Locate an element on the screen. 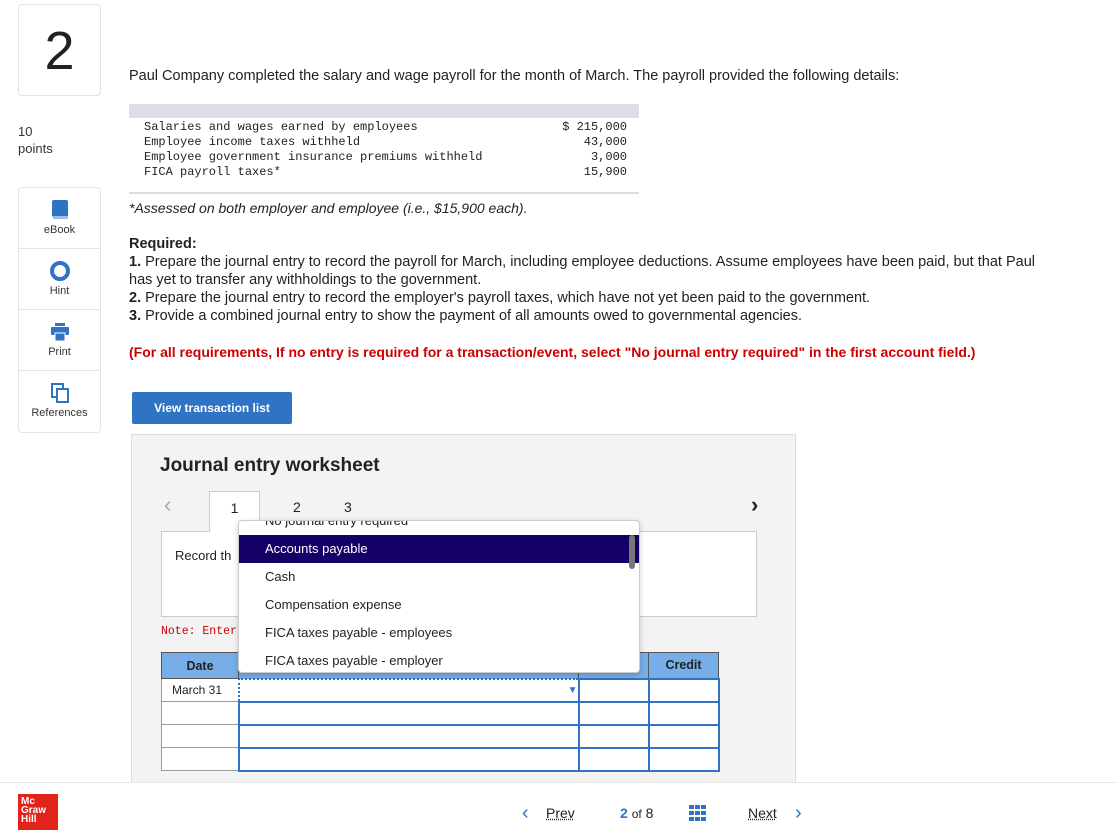  tab-2: 2 is located at coordinates (297, 507).